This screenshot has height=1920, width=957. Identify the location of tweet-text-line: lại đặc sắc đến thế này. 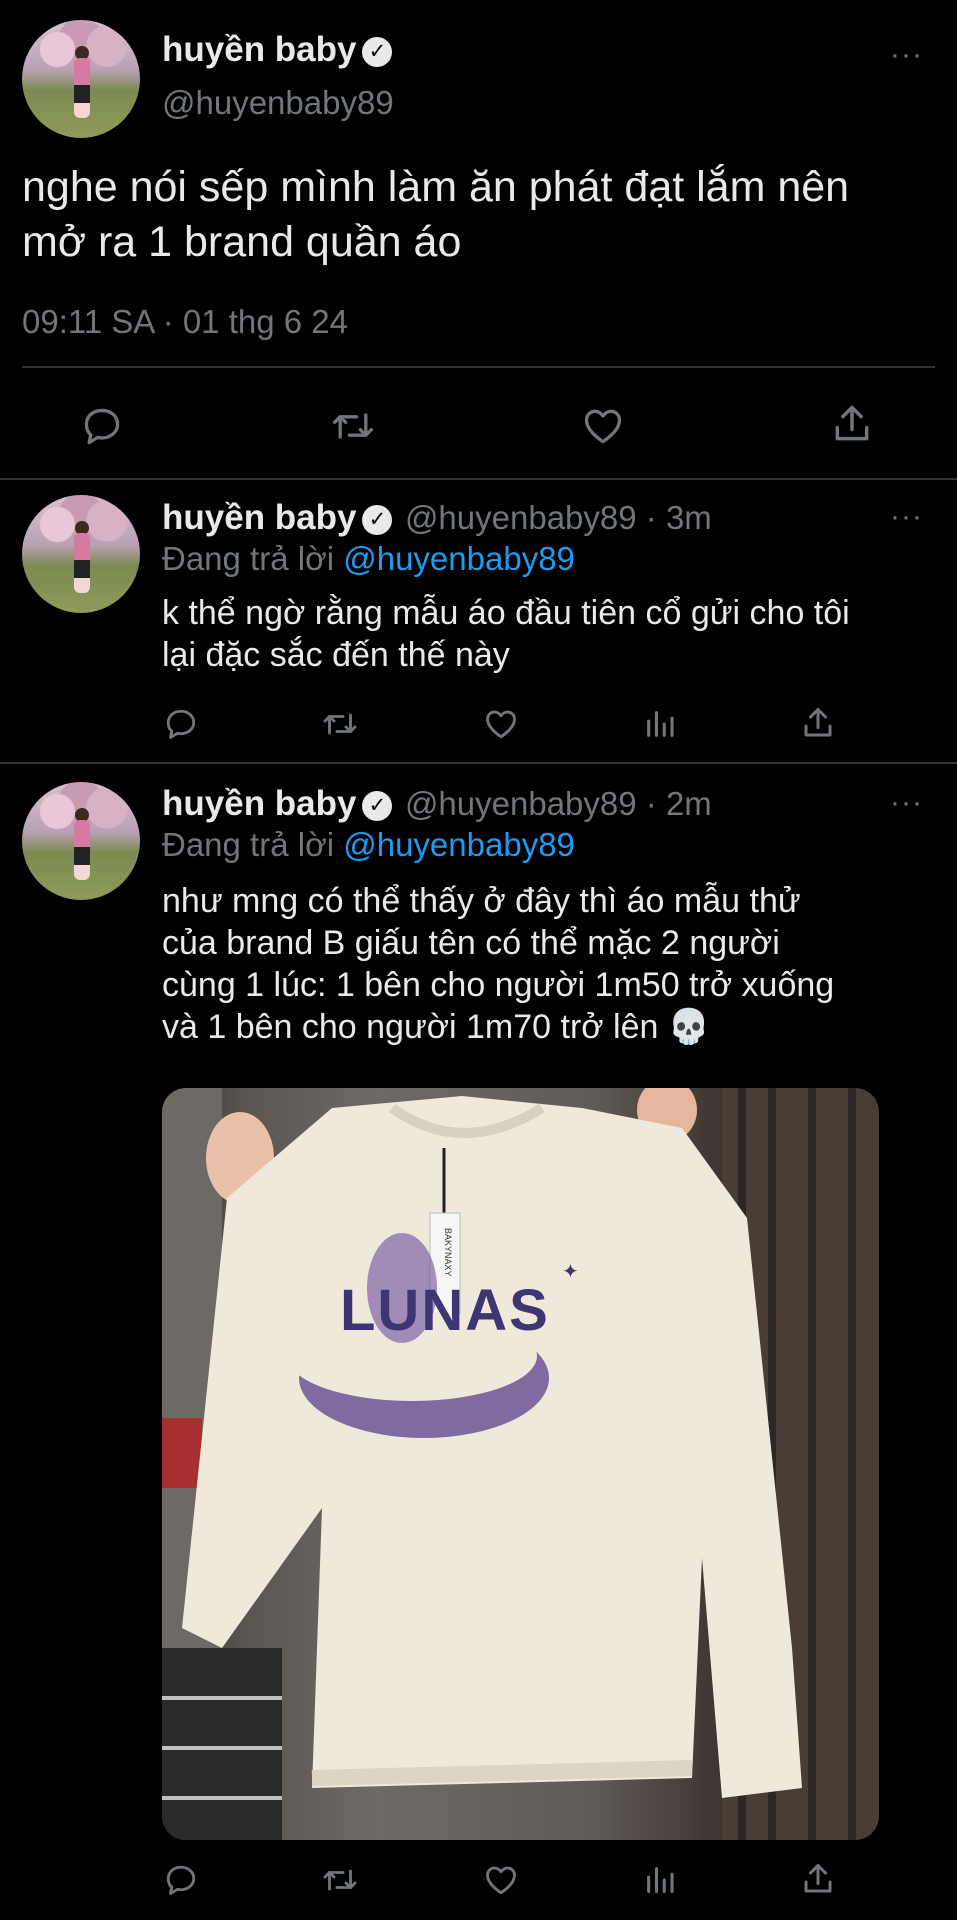
(336, 655).